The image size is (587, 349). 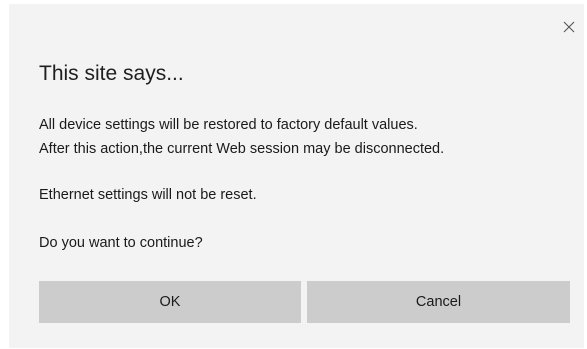 I want to click on message-line-3: Ethernet settings will not be reset., so click(x=148, y=195).